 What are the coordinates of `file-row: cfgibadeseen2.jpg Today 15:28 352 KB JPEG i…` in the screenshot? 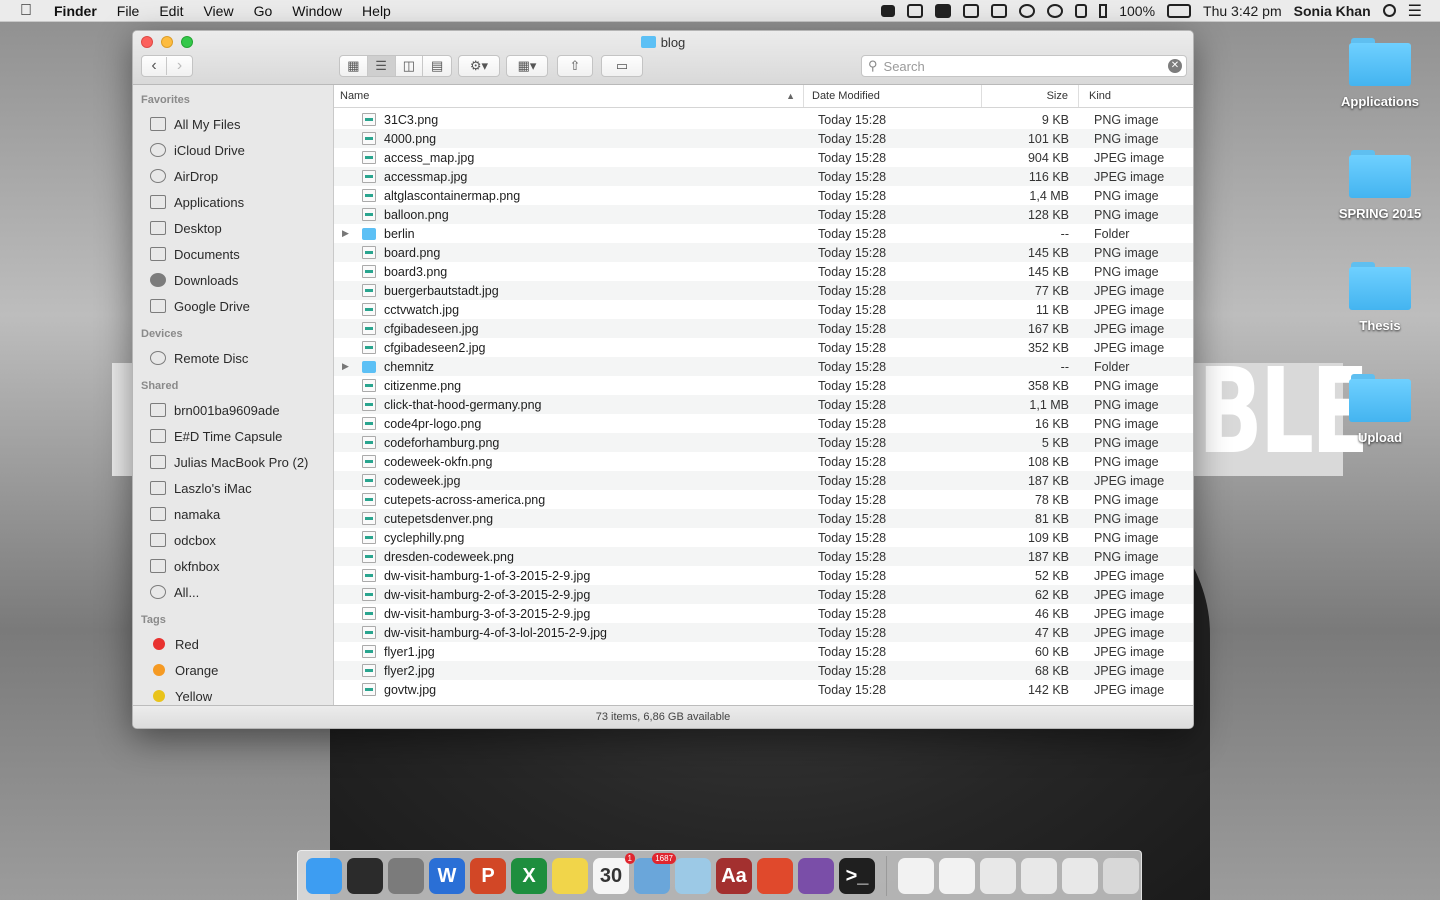 It's located at (763, 347).